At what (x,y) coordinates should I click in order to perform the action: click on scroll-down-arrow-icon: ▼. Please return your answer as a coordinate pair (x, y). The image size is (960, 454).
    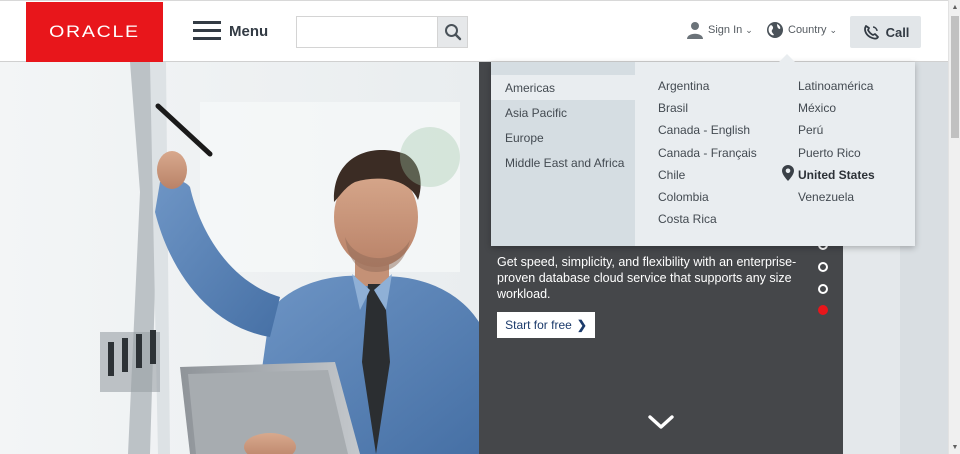
    Looking at the image, I should click on (954, 447).